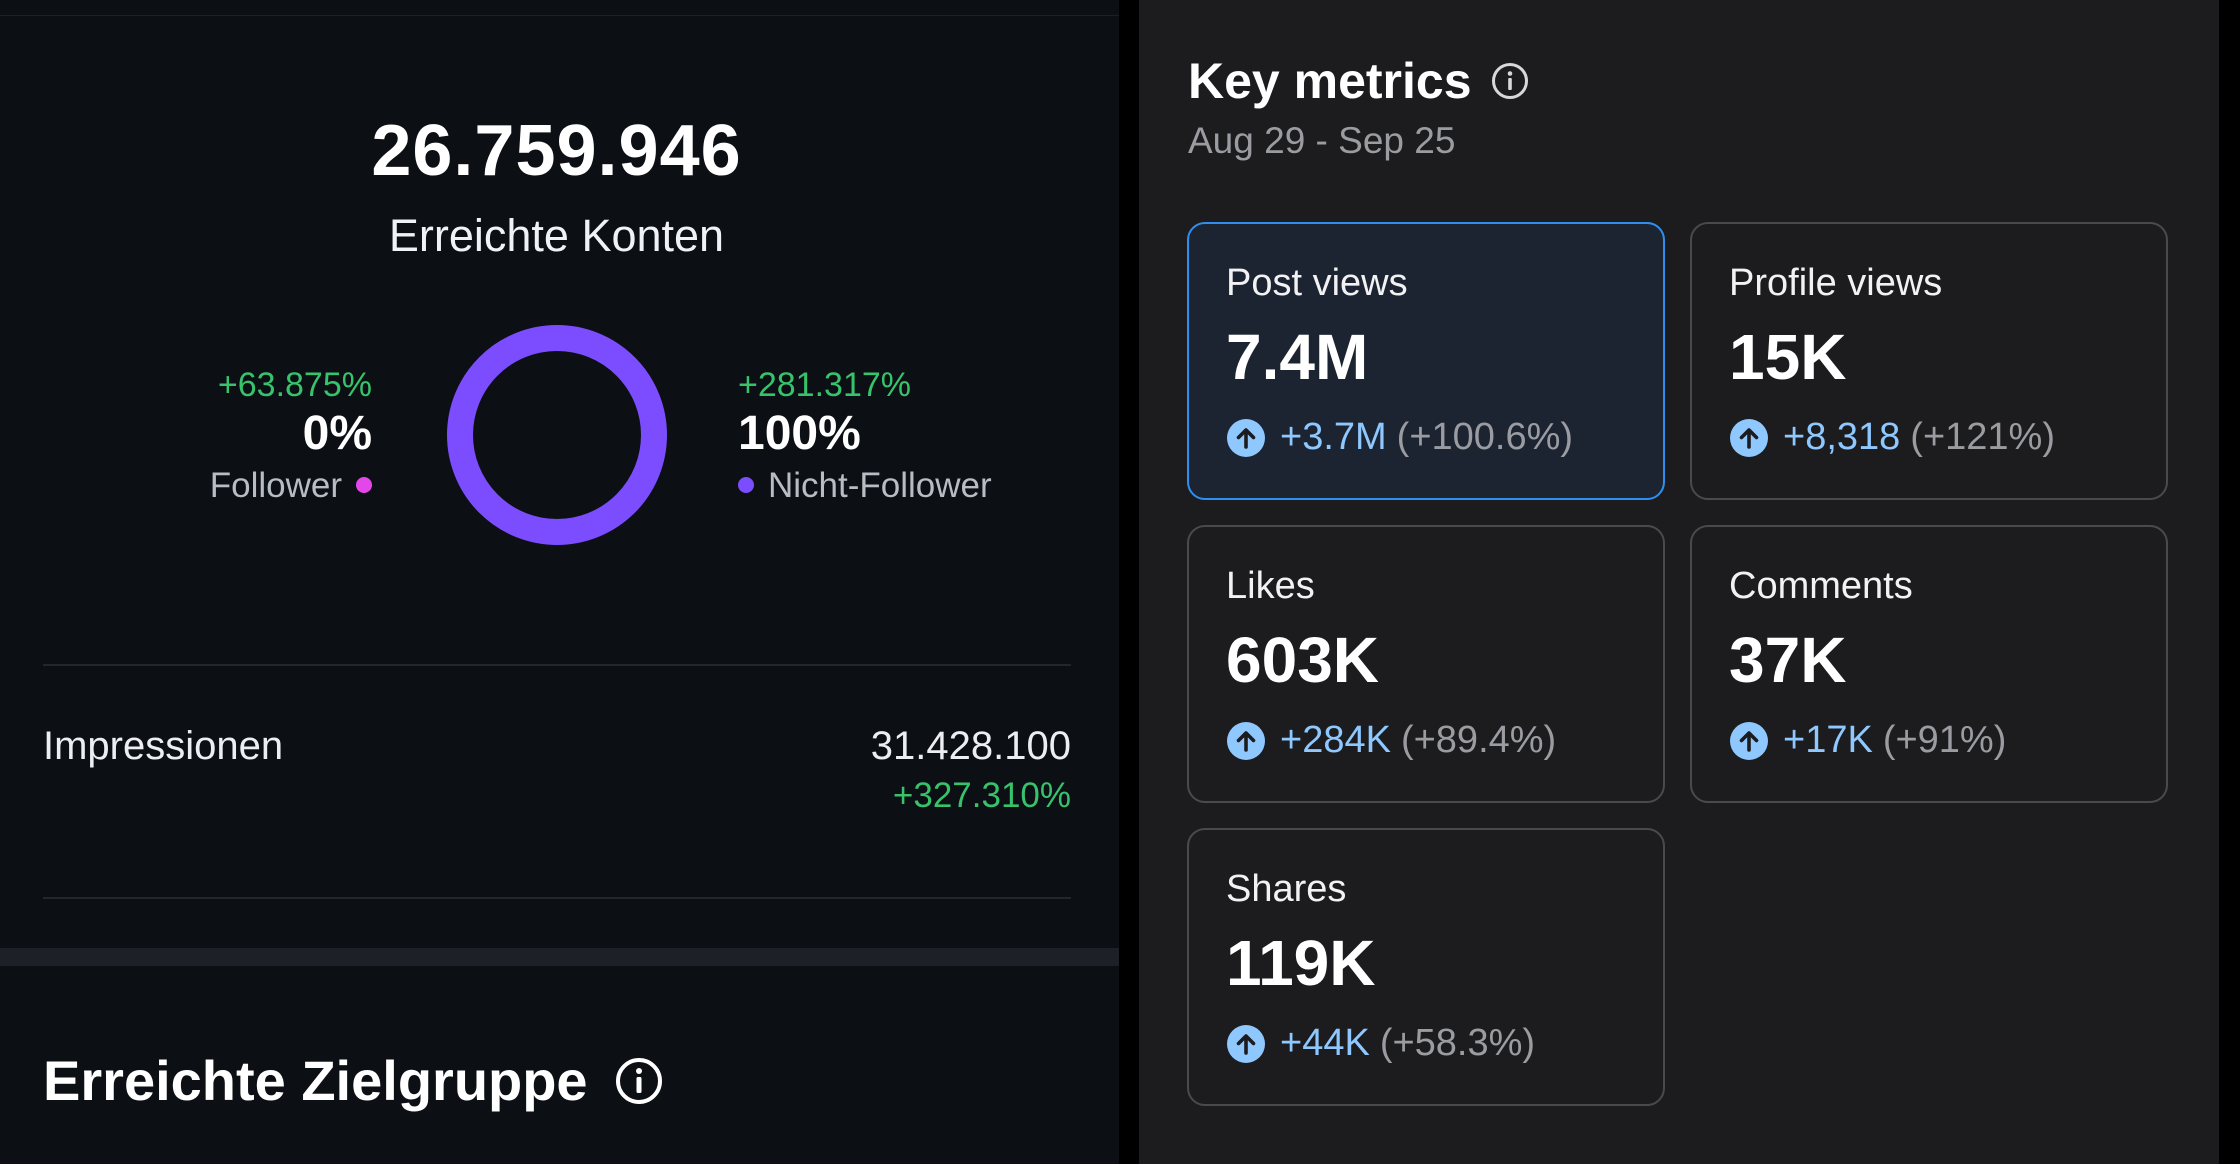 The image size is (2240, 1164). I want to click on follower-change: +63.875%, so click(294, 385).